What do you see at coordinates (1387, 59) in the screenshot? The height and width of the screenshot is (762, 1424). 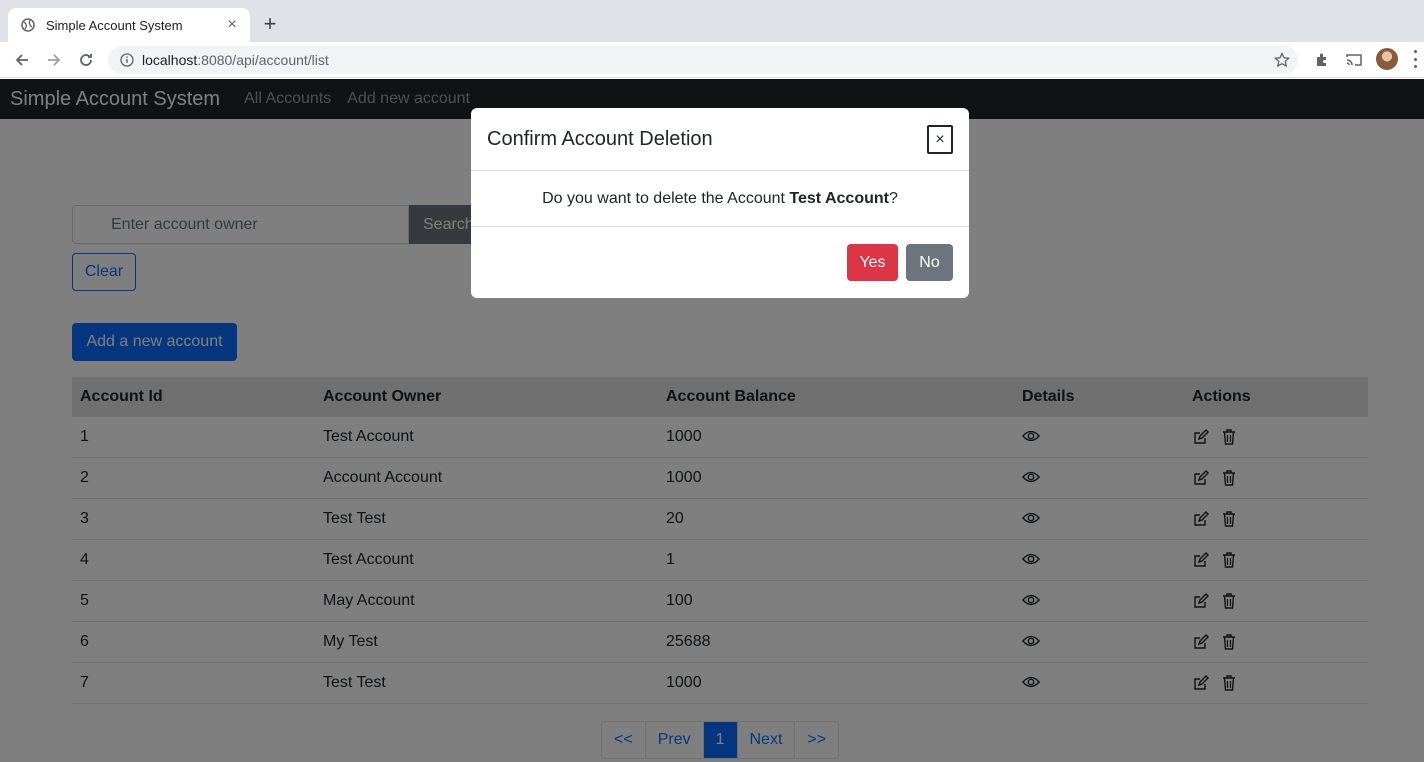 I see `profile-avatar` at bounding box center [1387, 59].